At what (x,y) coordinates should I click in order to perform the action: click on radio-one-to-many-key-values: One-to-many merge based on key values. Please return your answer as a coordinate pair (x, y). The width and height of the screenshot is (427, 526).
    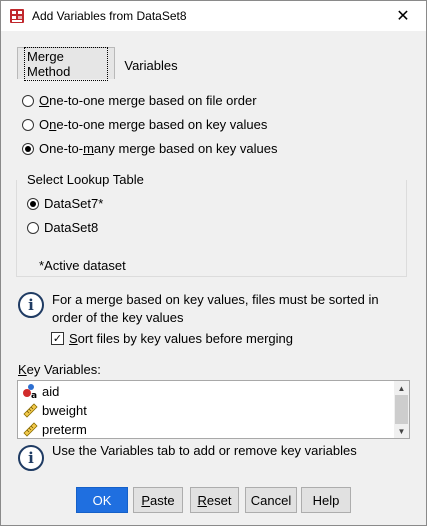
    Looking at the image, I should click on (149, 148).